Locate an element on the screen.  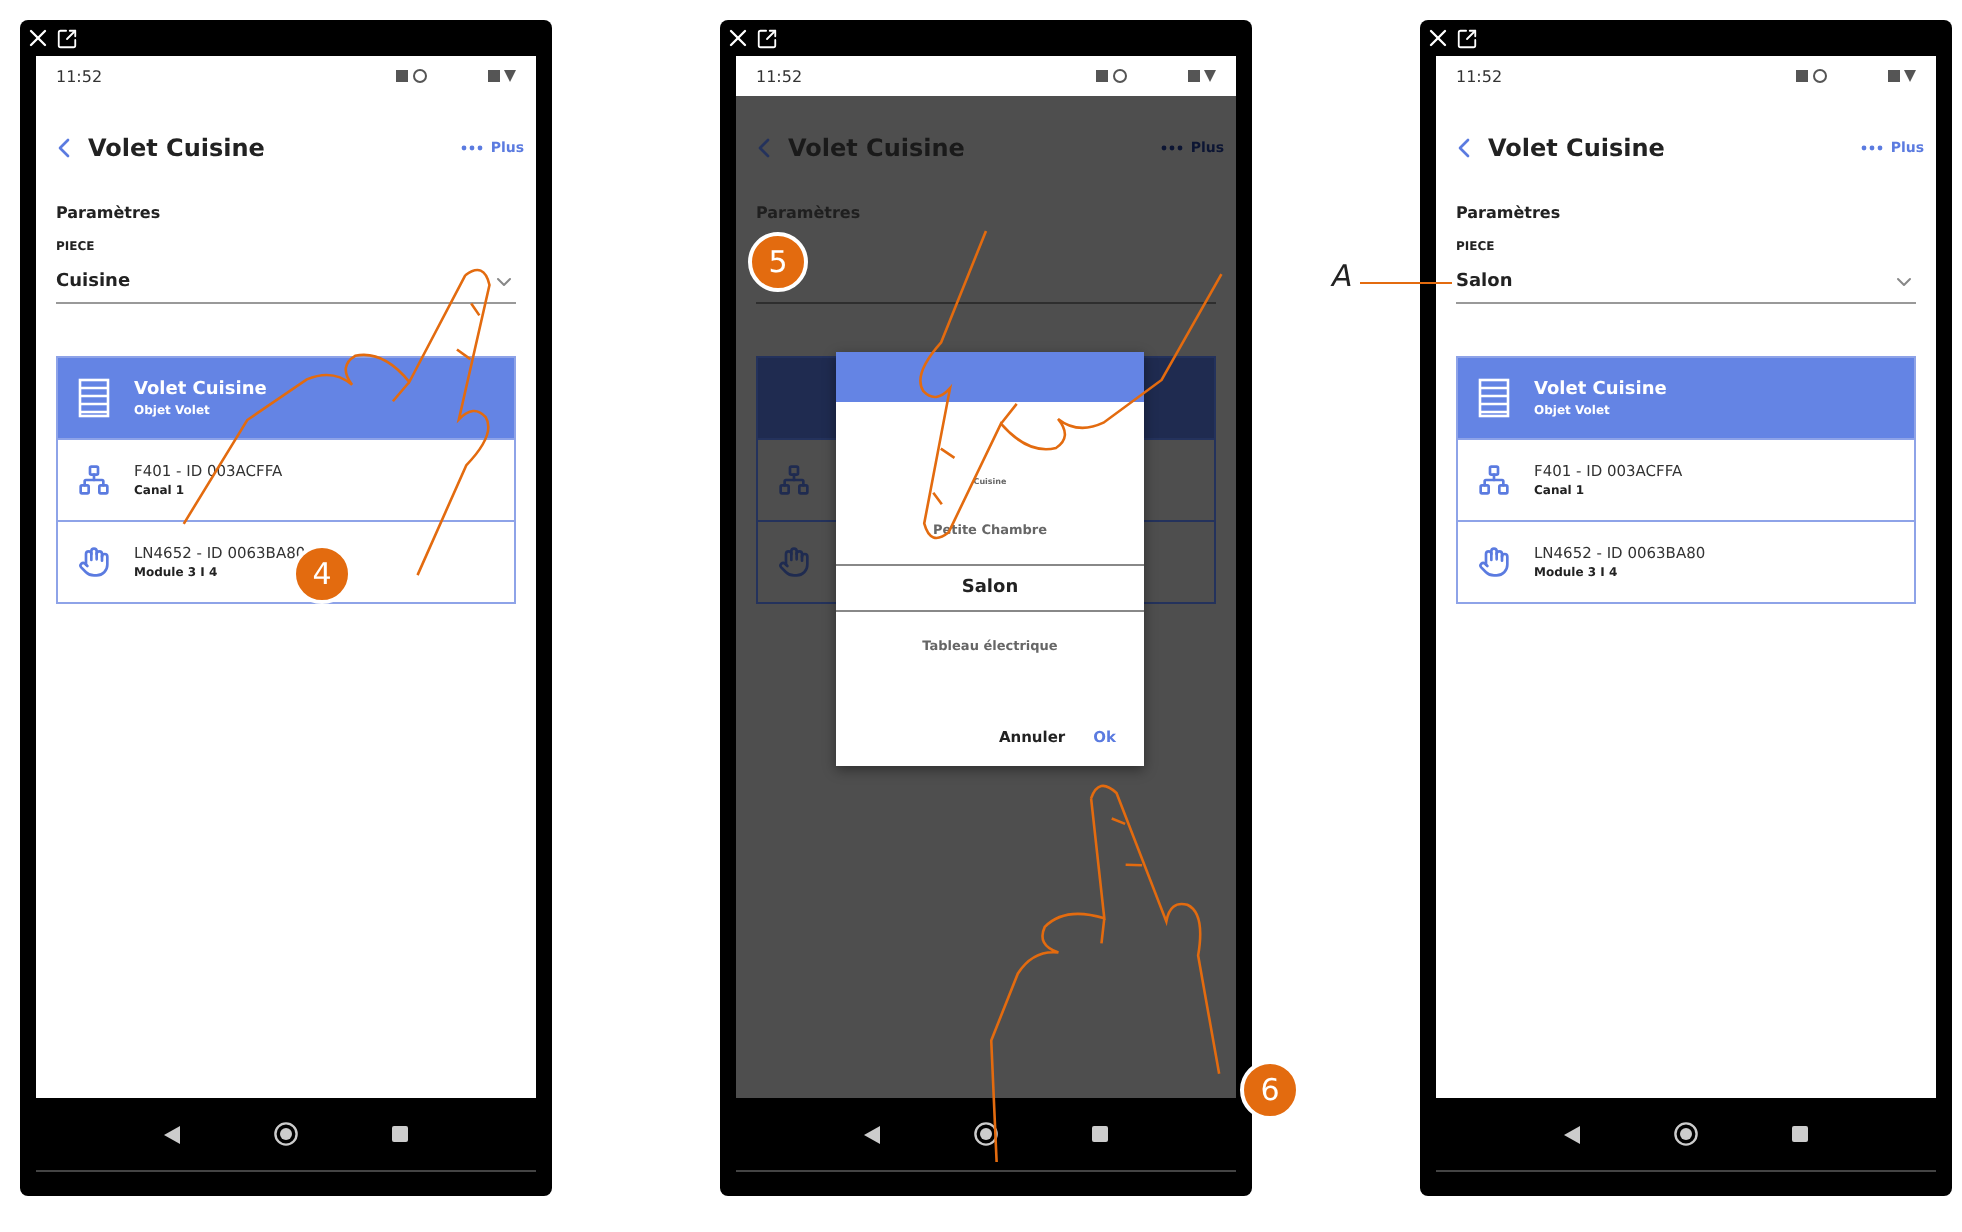
room-dropdown: Salon is located at coordinates (1686, 283).